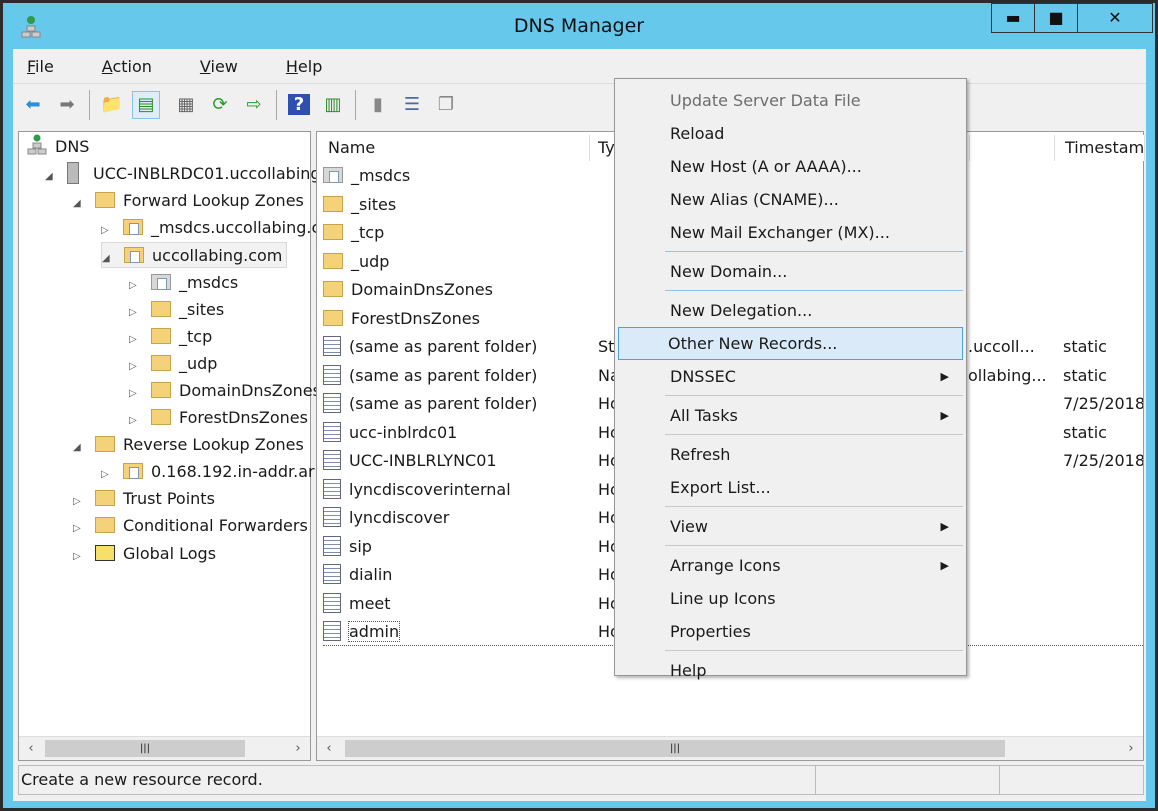 The image size is (1158, 811). I want to click on name-cell: dialin, so click(458, 575).